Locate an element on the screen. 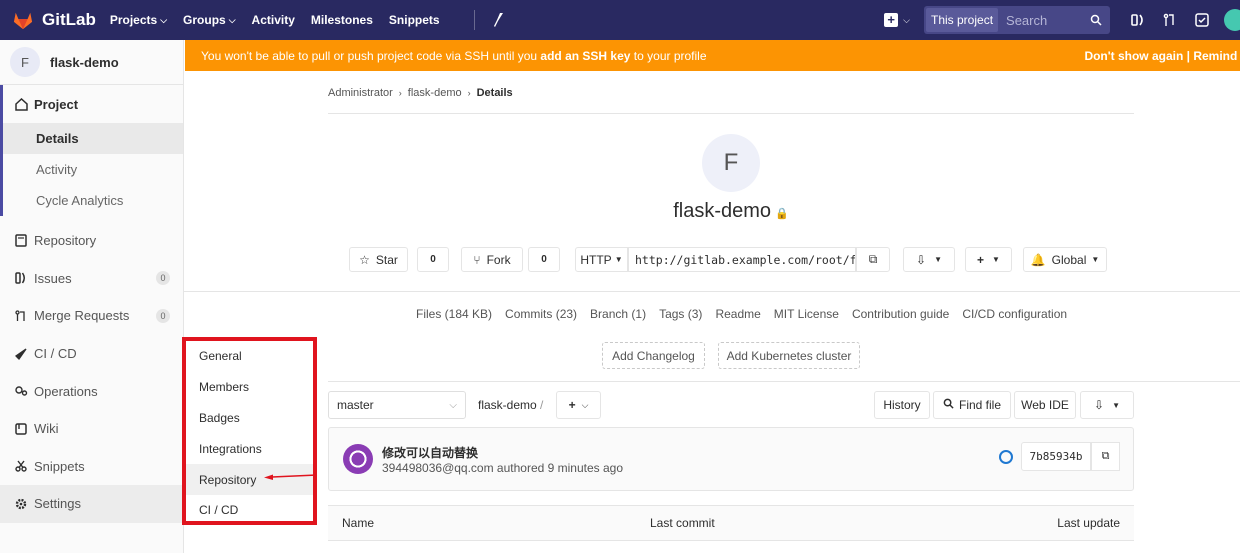 This screenshot has width=1240, height=553. nav-milestones: Milestones is located at coordinates (342, 20).